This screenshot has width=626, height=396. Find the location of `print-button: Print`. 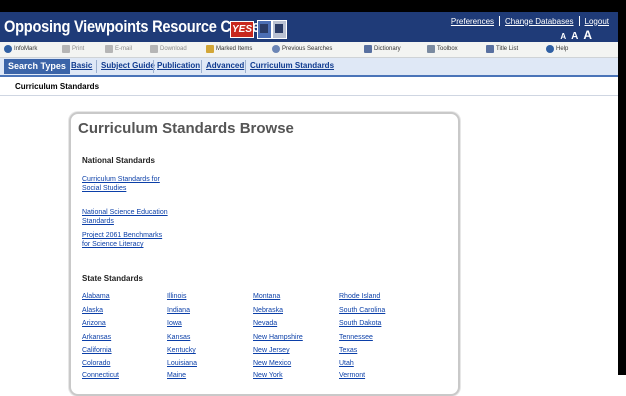

print-button: Print is located at coordinates (73, 49).